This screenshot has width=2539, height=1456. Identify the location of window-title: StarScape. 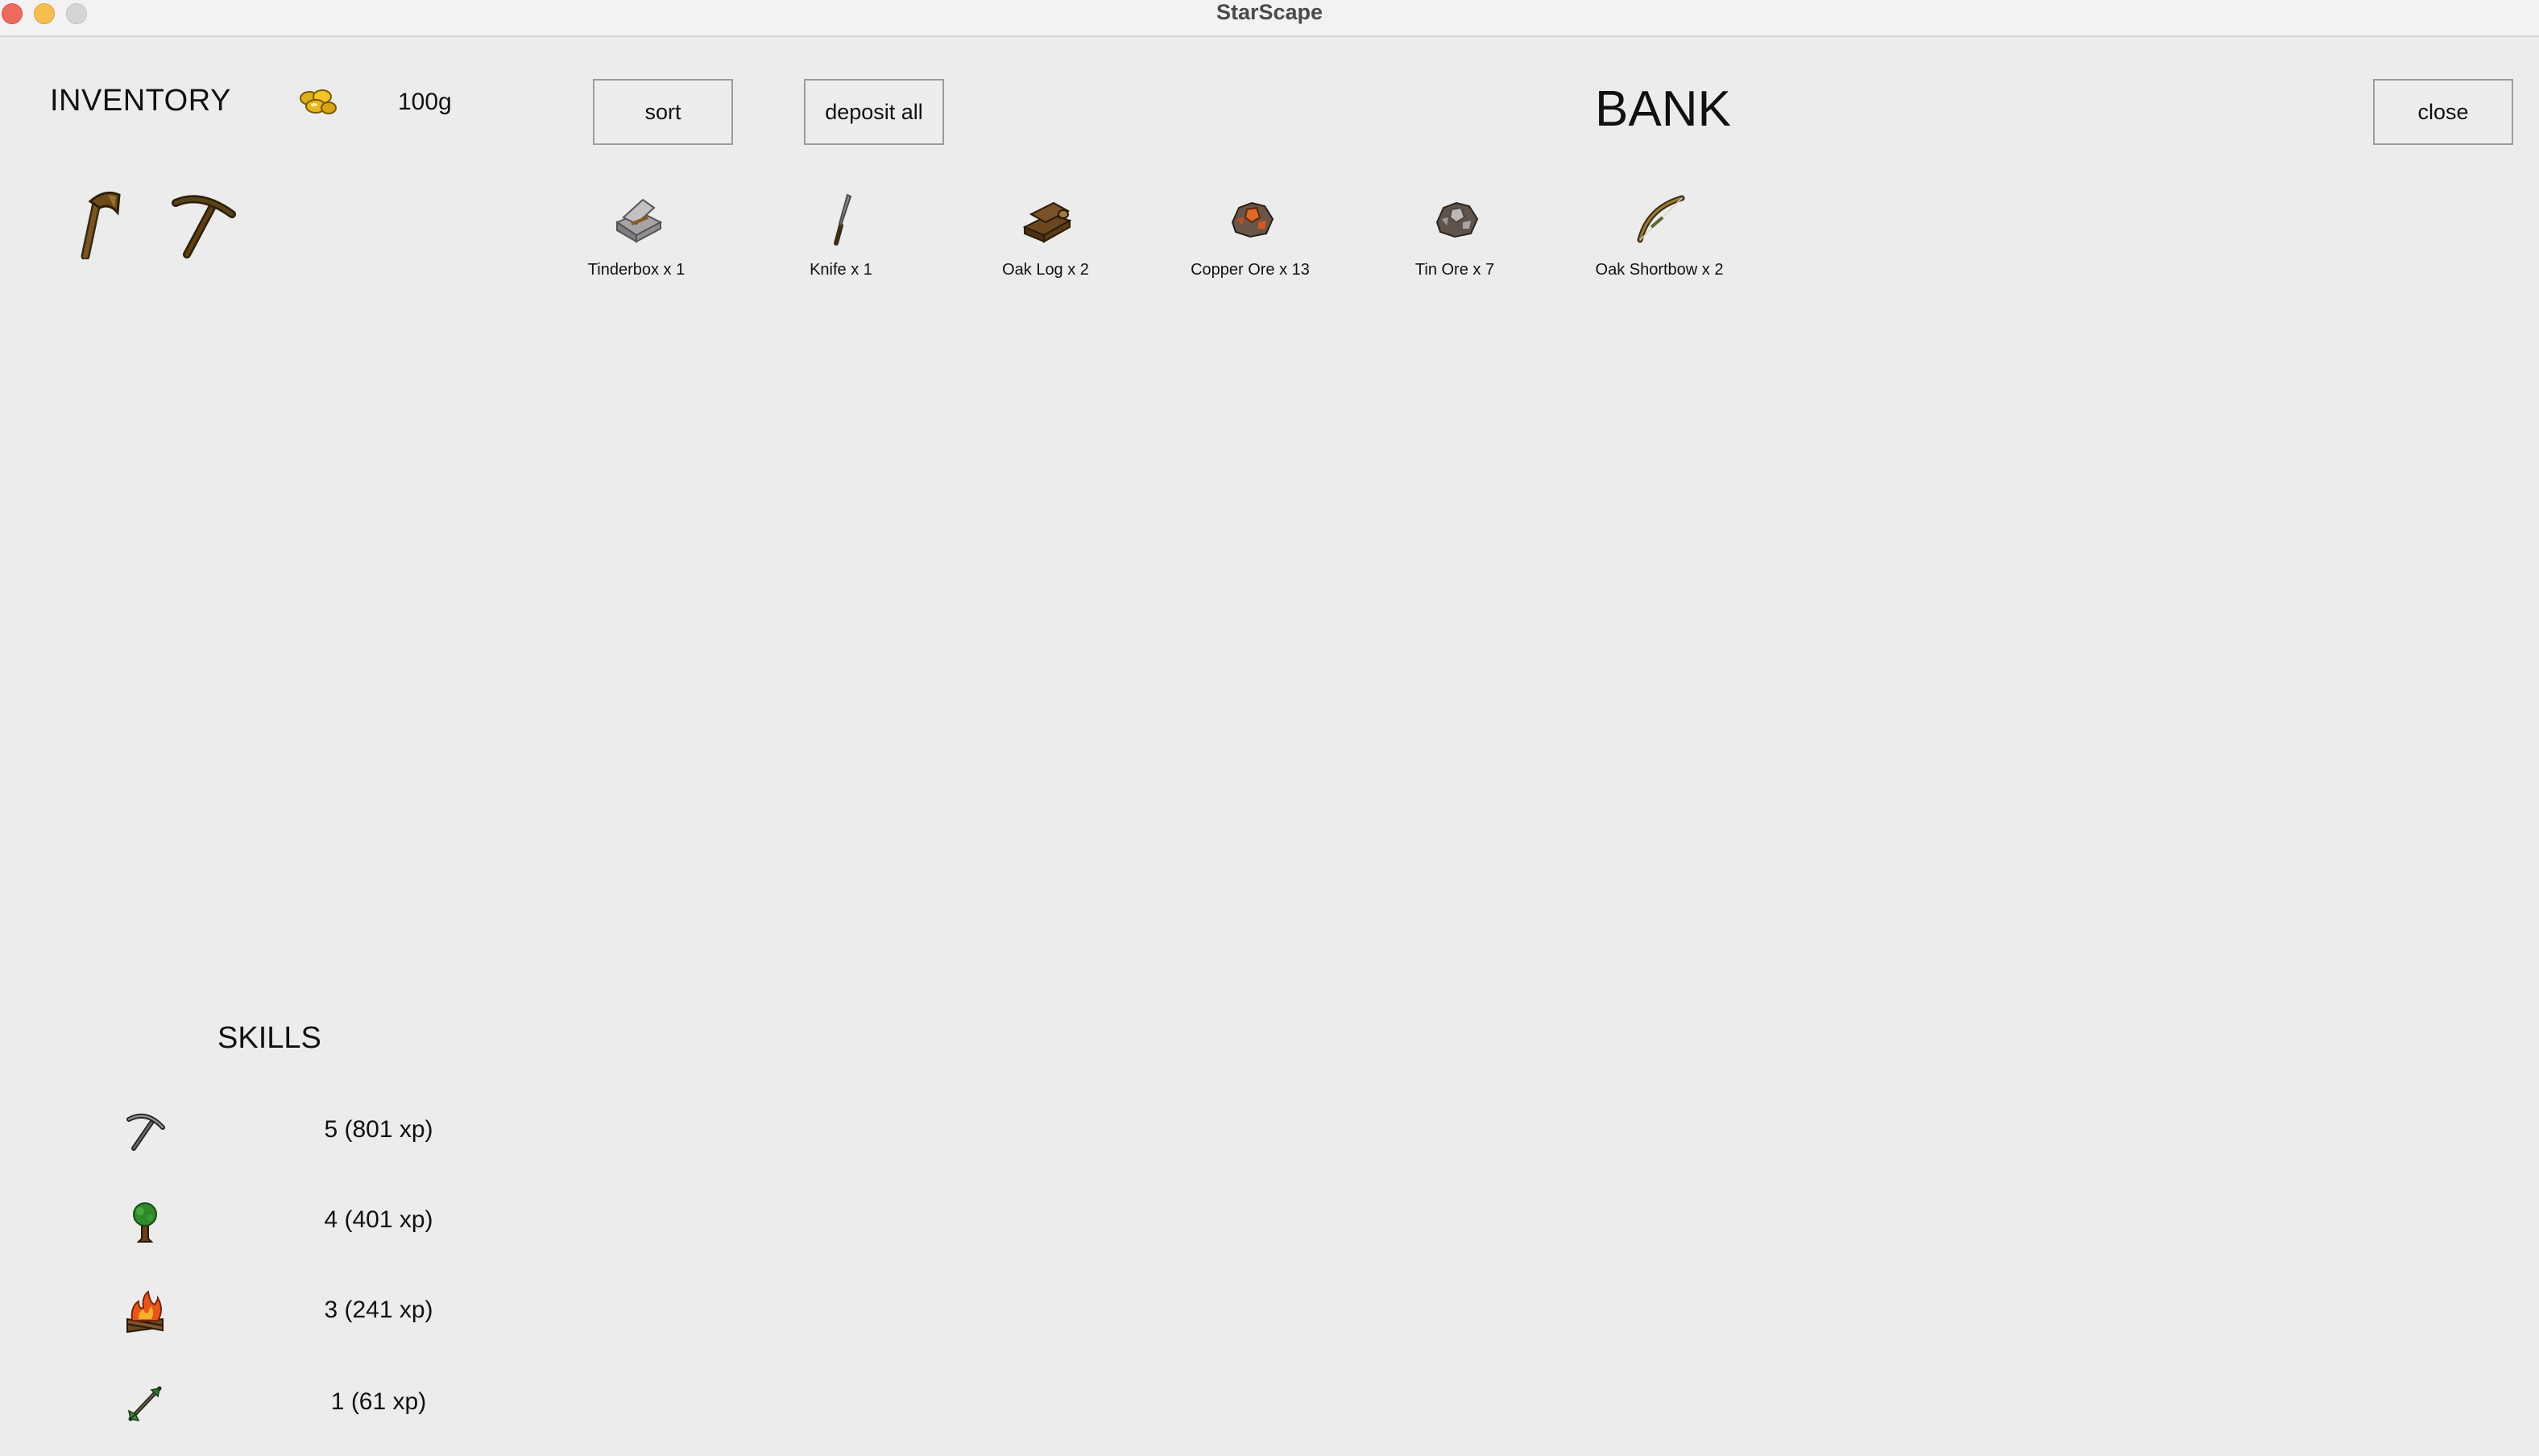
(1270, 12).